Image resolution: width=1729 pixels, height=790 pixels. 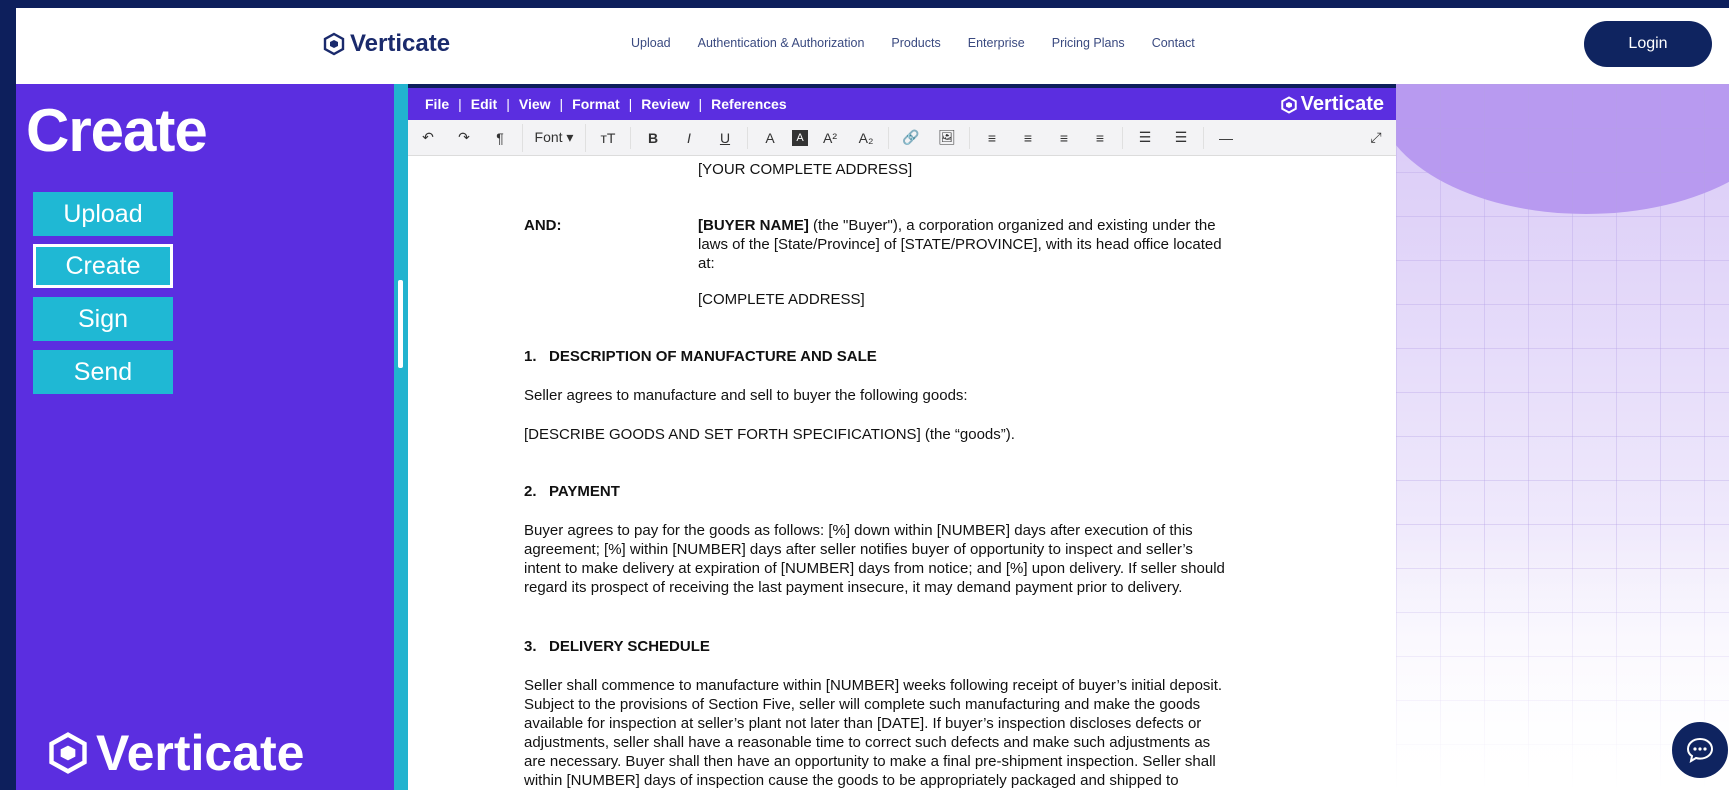 What do you see at coordinates (103, 266) in the screenshot?
I see `sidebar-create-button: Create` at bounding box center [103, 266].